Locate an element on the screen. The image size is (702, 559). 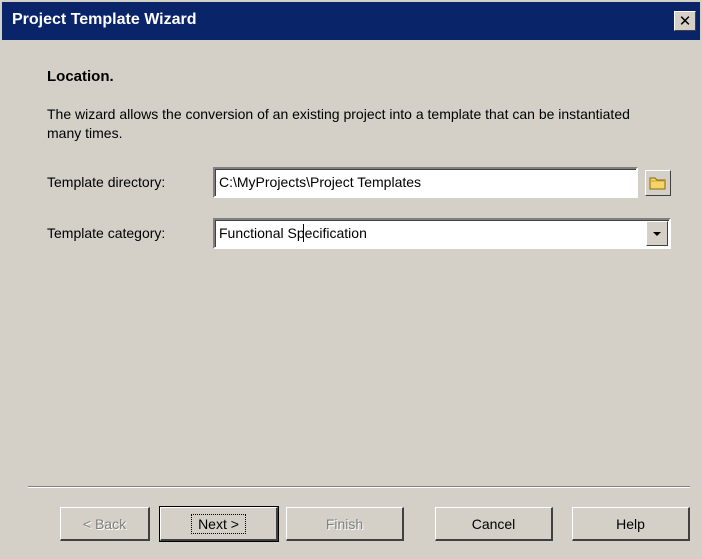
finish-button-label: Finish is located at coordinates (344, 523).